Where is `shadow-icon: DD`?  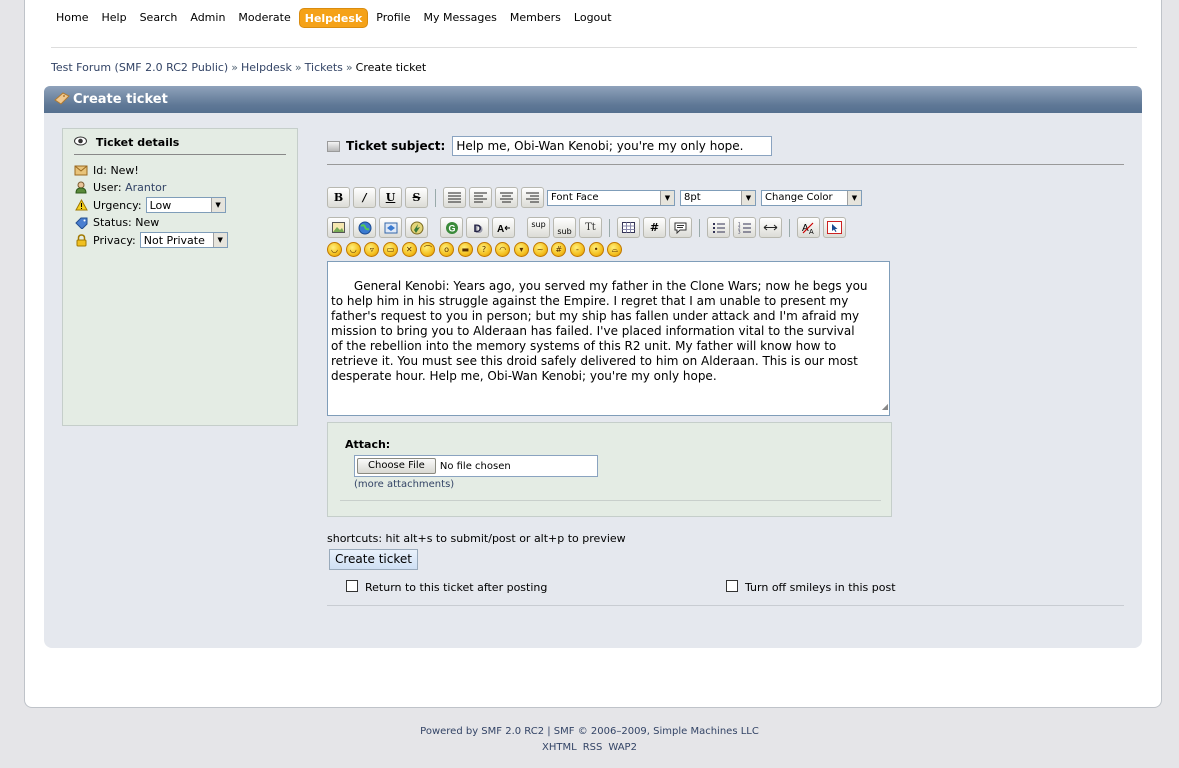
shadow-icon: DD is located at coordinates (478, 229).